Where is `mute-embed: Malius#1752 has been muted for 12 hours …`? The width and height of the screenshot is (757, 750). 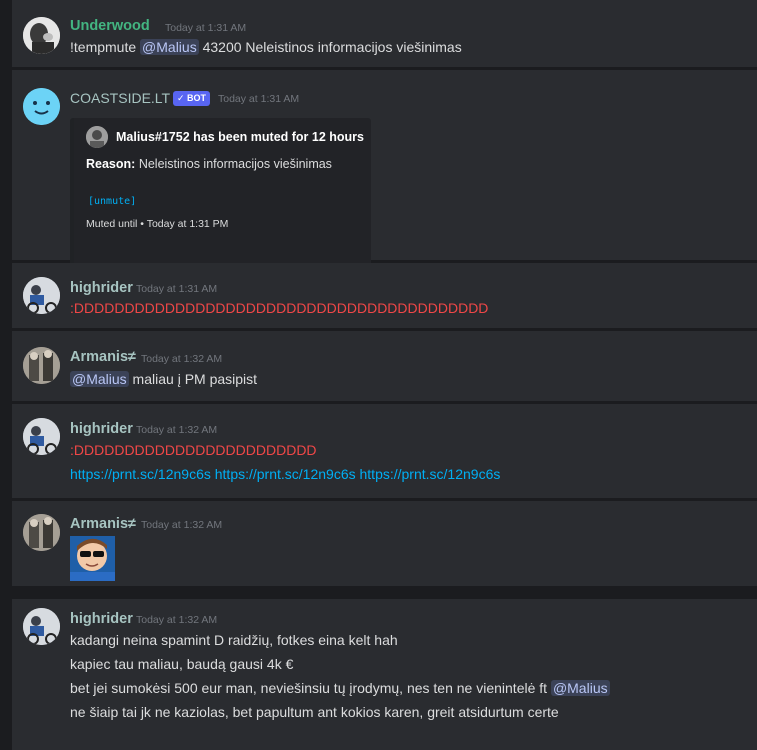
mute-embed: Malius#1752 has been muted for 12 hours … is located at coordinates (220, 196).